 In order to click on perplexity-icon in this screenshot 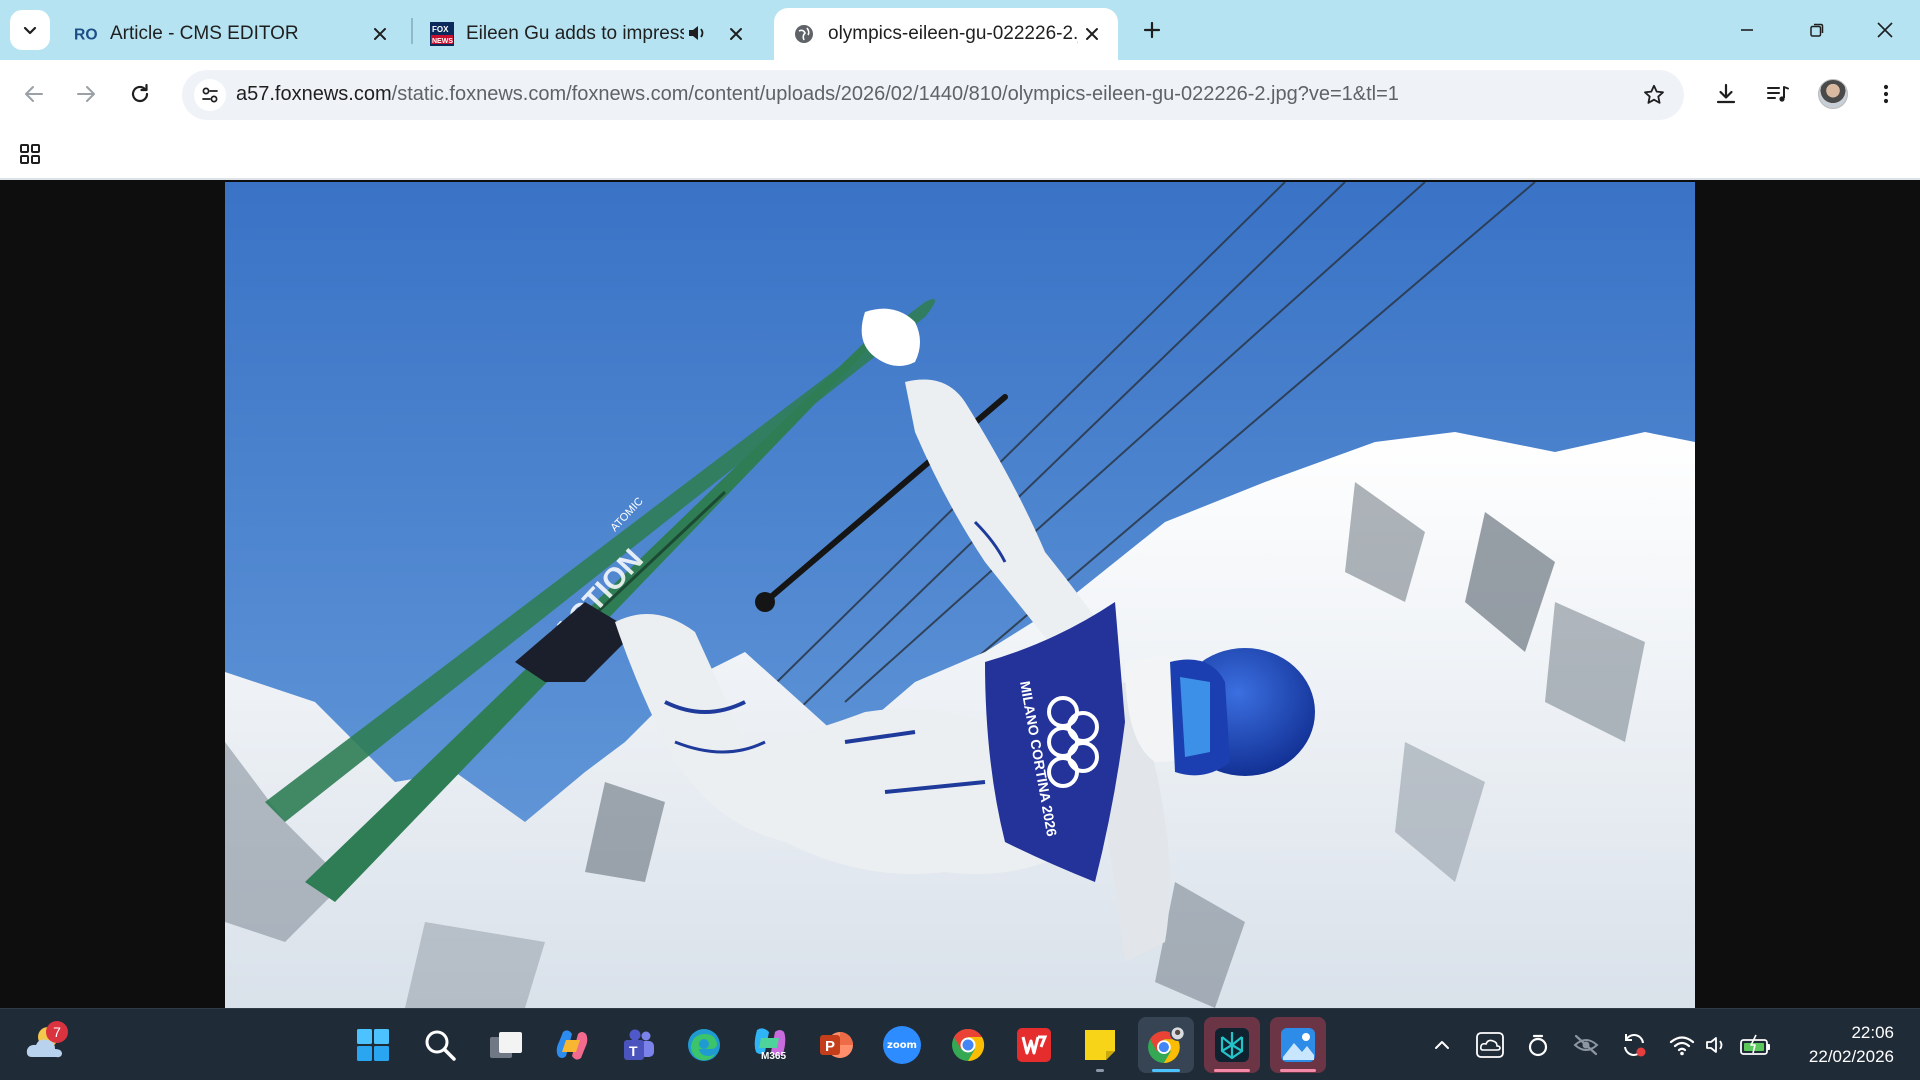, I will do `click(1232, 1045)`.